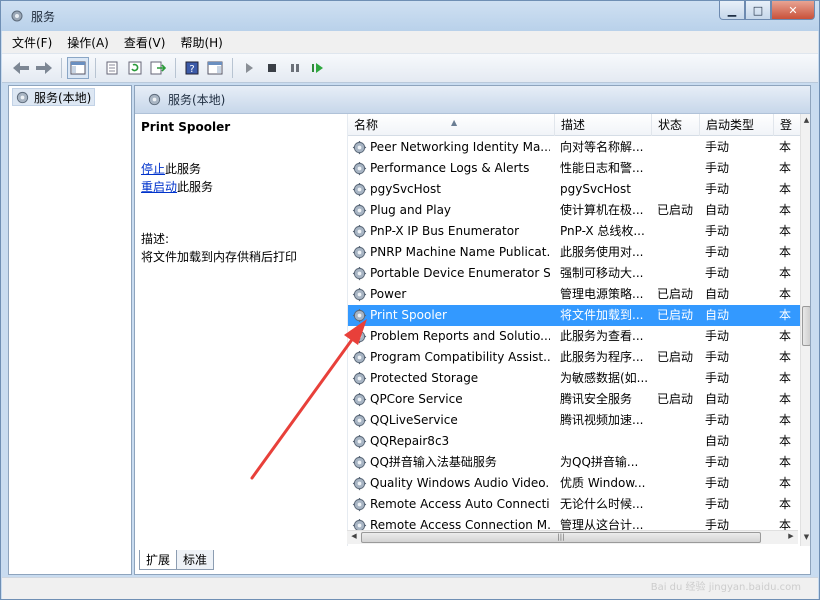 The height and width of the screenshot is (601, 820). Describe the element at coordinates (574, 294) in the screenshot. I see `service-row: Power 管理电源策略... 已启动 自动 本` at that location.